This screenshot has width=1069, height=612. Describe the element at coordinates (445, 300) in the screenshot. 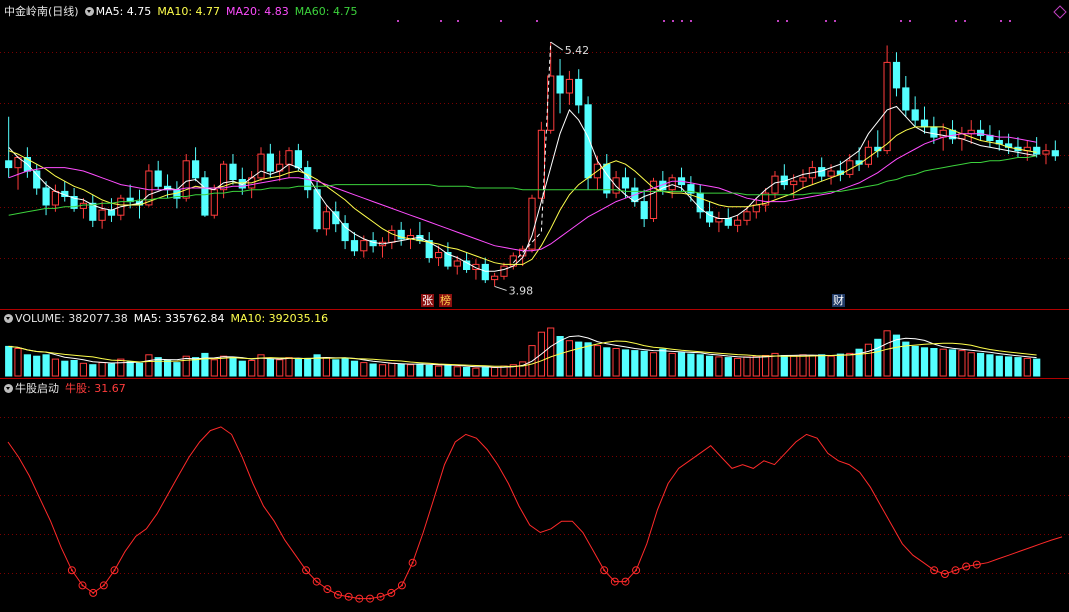

I see `event-tag-bang: 榜` at that location.